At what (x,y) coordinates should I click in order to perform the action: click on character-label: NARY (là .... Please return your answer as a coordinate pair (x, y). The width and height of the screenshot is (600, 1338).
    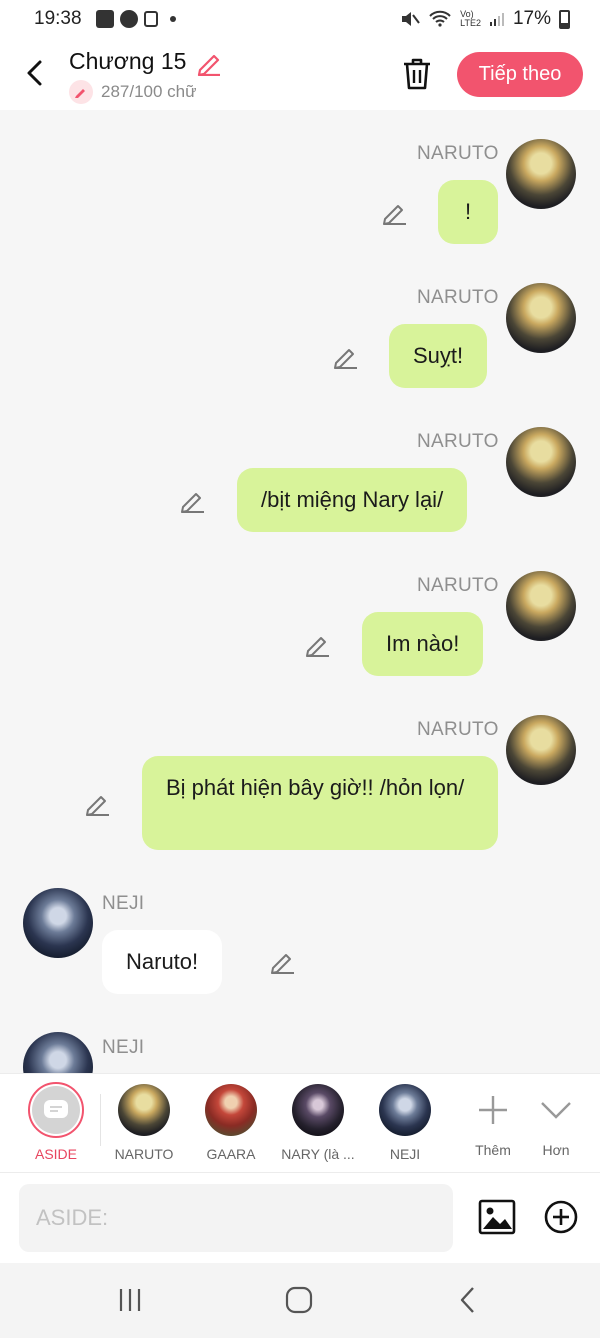
    Looking at the image, I should click on (318, 1154).